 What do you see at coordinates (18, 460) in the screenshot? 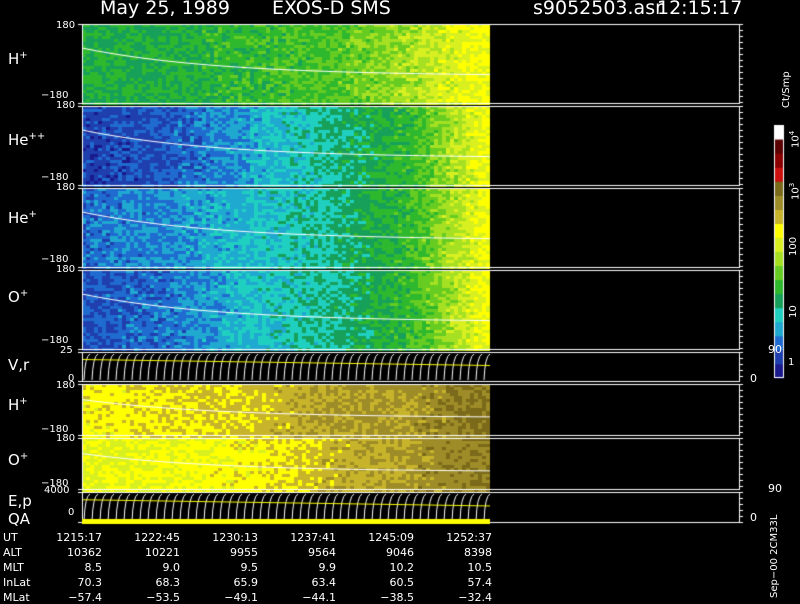
I see `panel-label-o-plus-2: O+` at bounding box center [18, 460].